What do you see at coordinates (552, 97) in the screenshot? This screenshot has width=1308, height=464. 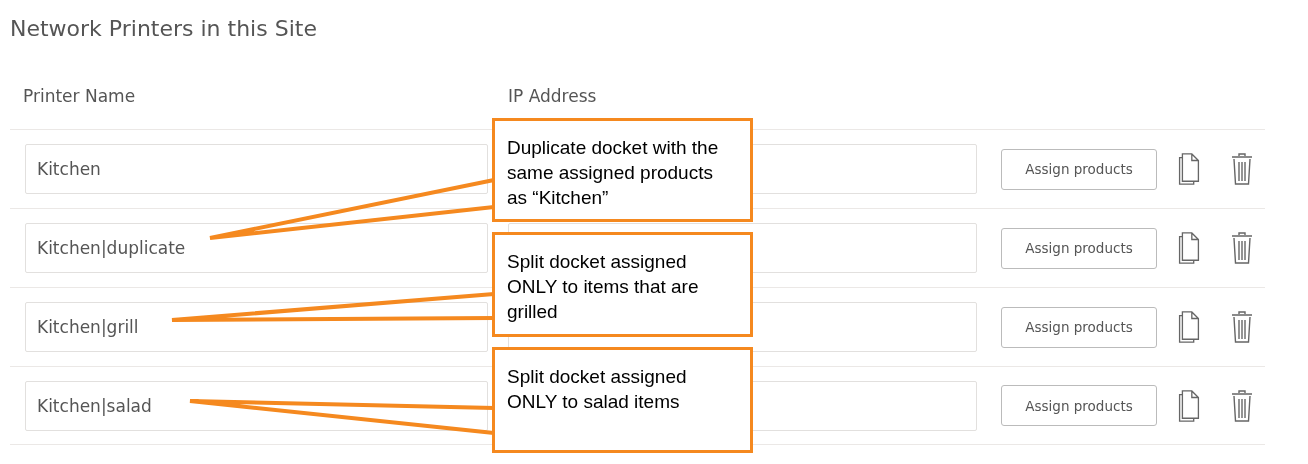 I see `column-header: IP Address` at bounding box center [552, 97].